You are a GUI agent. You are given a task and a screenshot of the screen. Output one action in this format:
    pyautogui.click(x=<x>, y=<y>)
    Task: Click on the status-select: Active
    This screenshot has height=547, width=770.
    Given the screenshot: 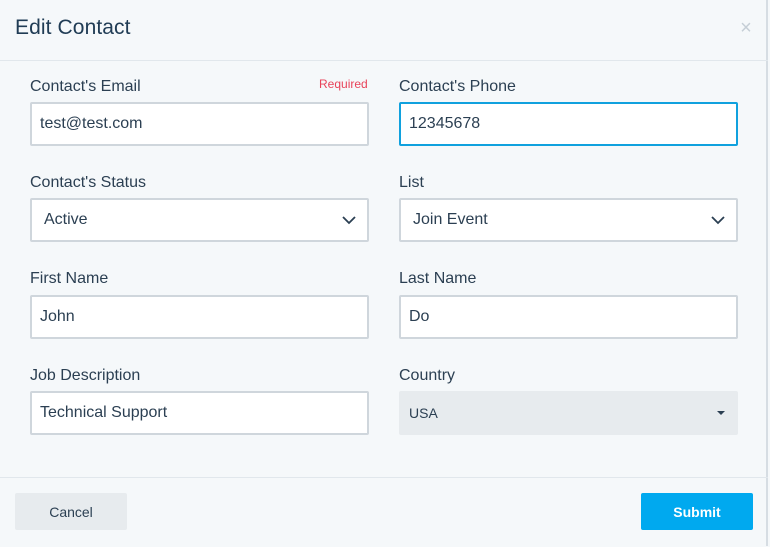 What is the action you would take?
    pyautogui.click(x=199, y=220)
    